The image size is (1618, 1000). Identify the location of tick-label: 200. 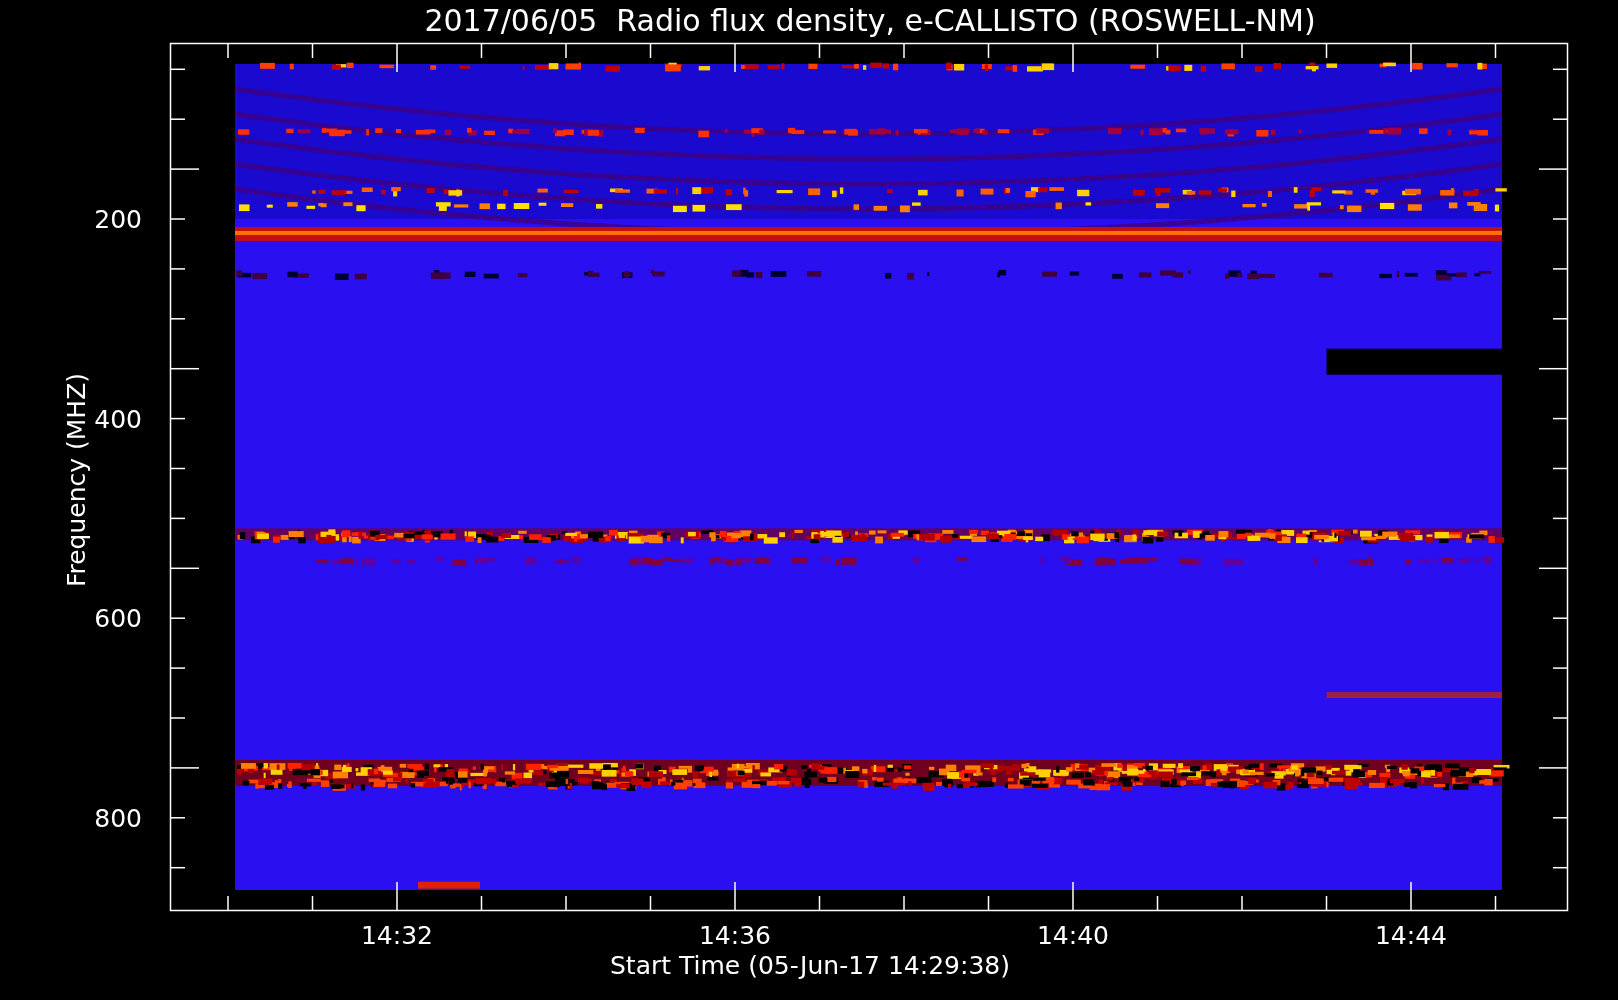
(118, 219).